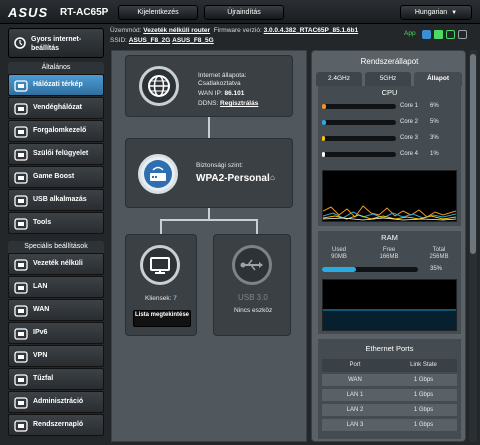 The image size is (480, 445). What do you see at coordinates (21, 109) in the screenshot?
I see `guest-network-icon` at bounding box center [21, 109].